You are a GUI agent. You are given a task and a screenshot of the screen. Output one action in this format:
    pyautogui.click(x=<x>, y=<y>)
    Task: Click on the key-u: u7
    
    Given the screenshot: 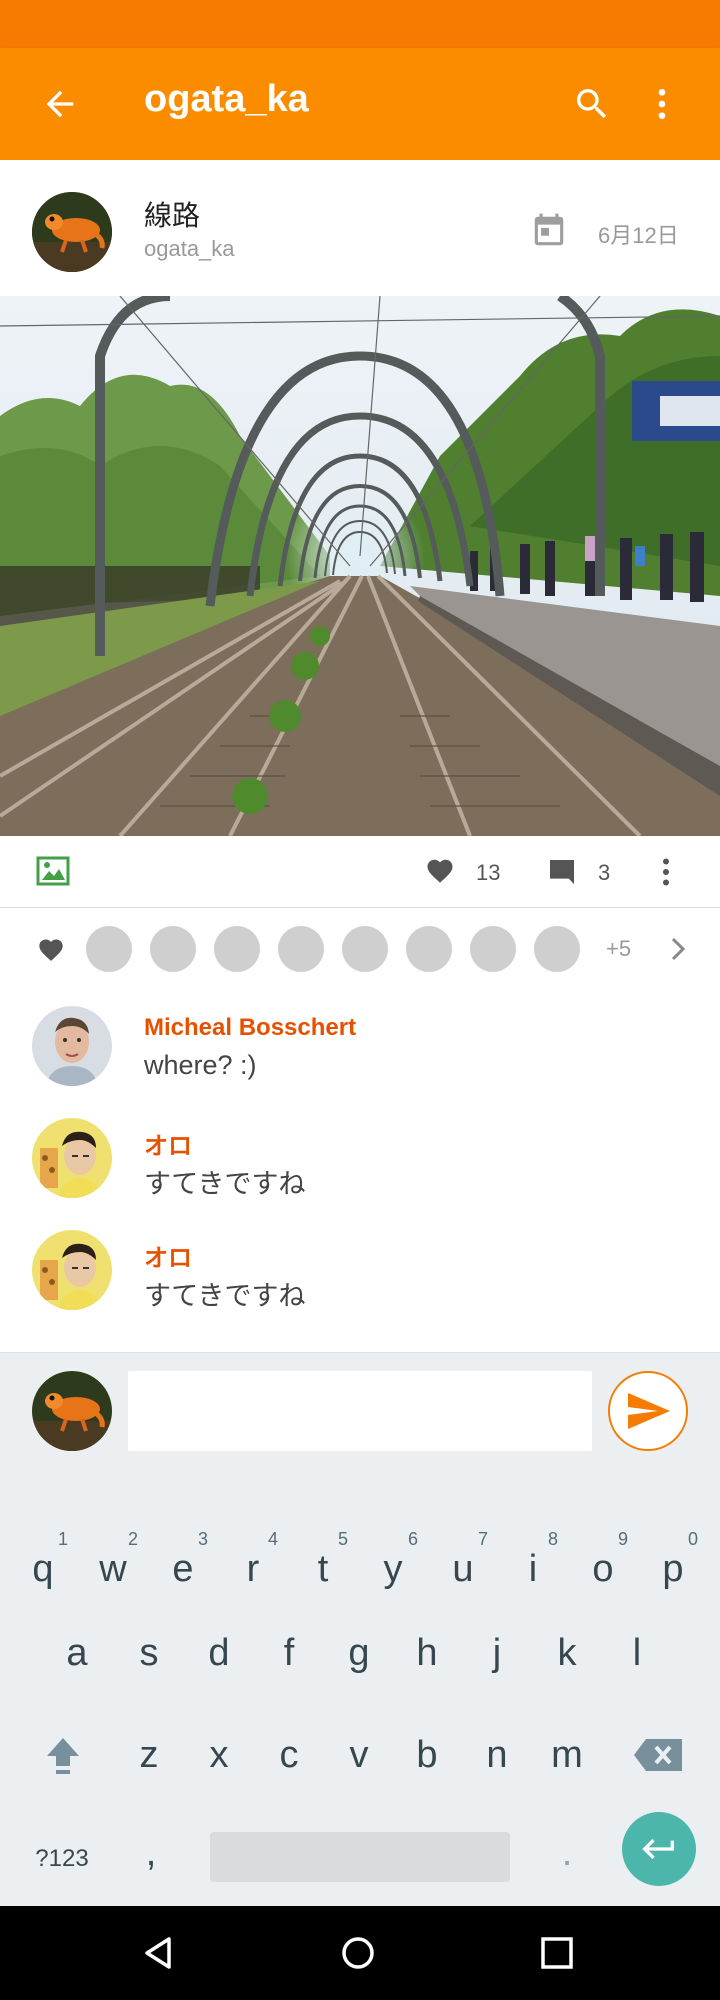 What is the action you would take?
    pyautogui.click(x=463, y=1569)
    